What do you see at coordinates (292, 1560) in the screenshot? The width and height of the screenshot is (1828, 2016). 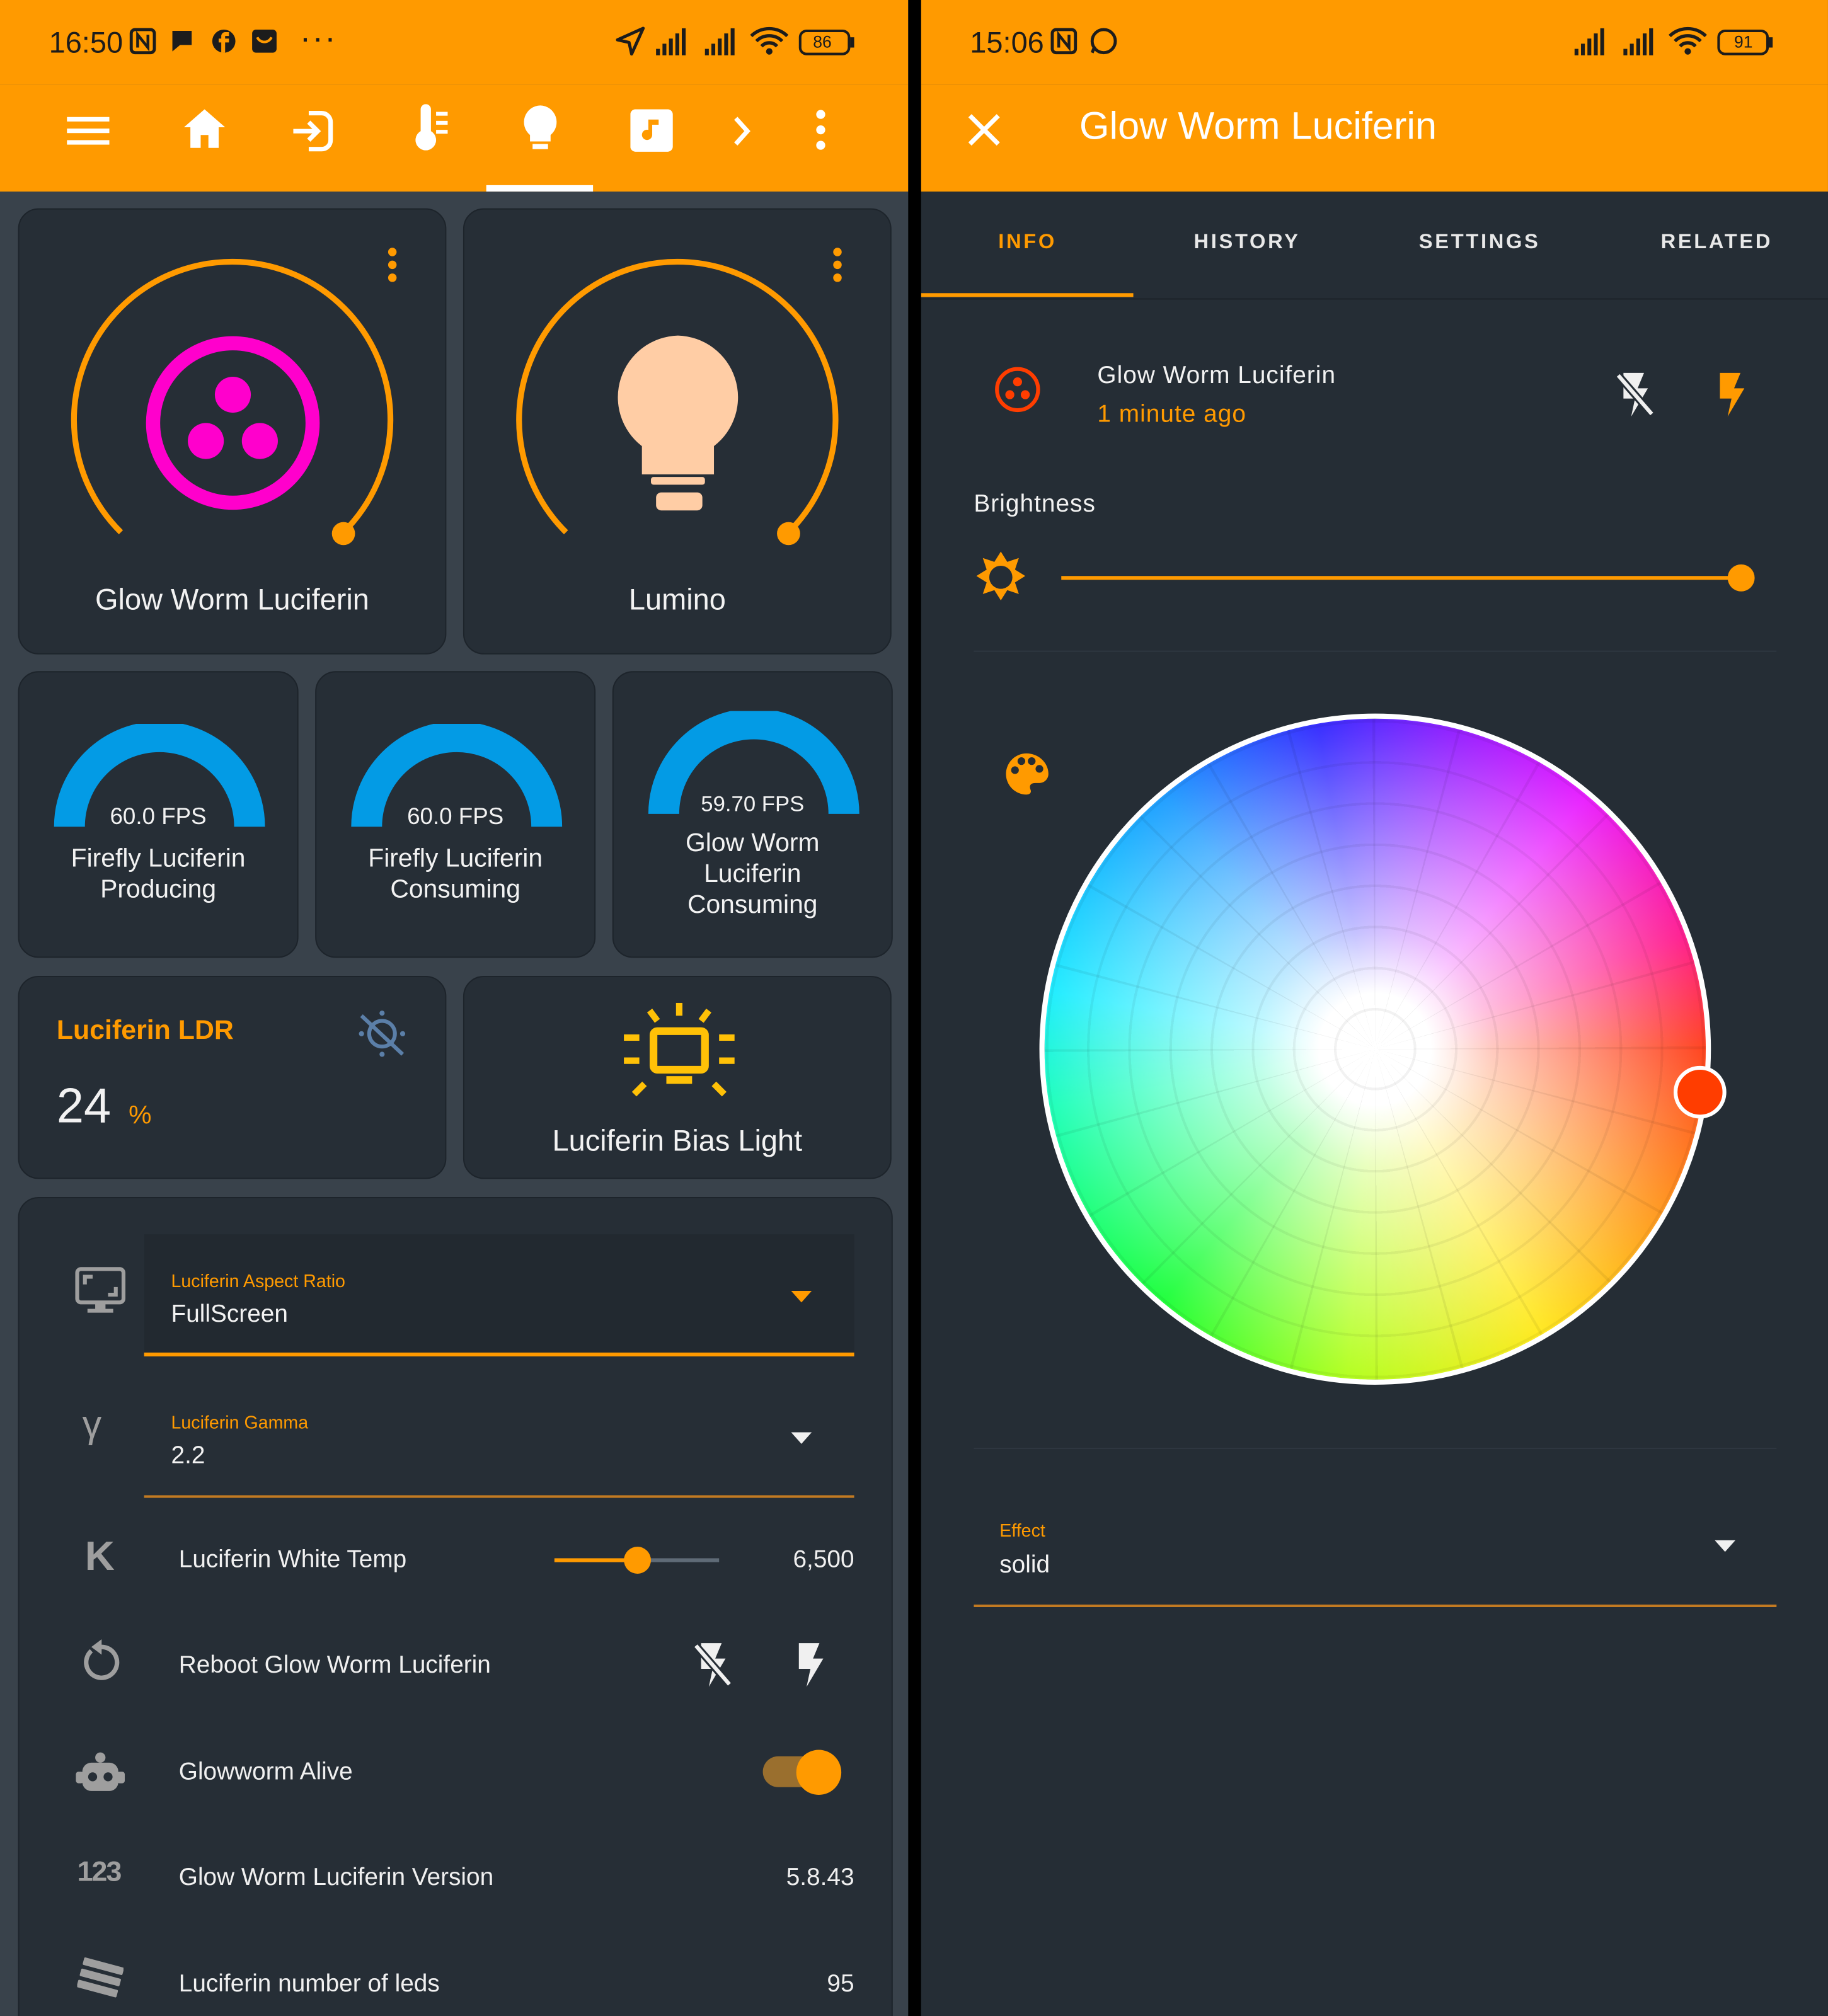 I see `white-temp-label: Luciferin White Temp` at bounding box center [292, 1560].